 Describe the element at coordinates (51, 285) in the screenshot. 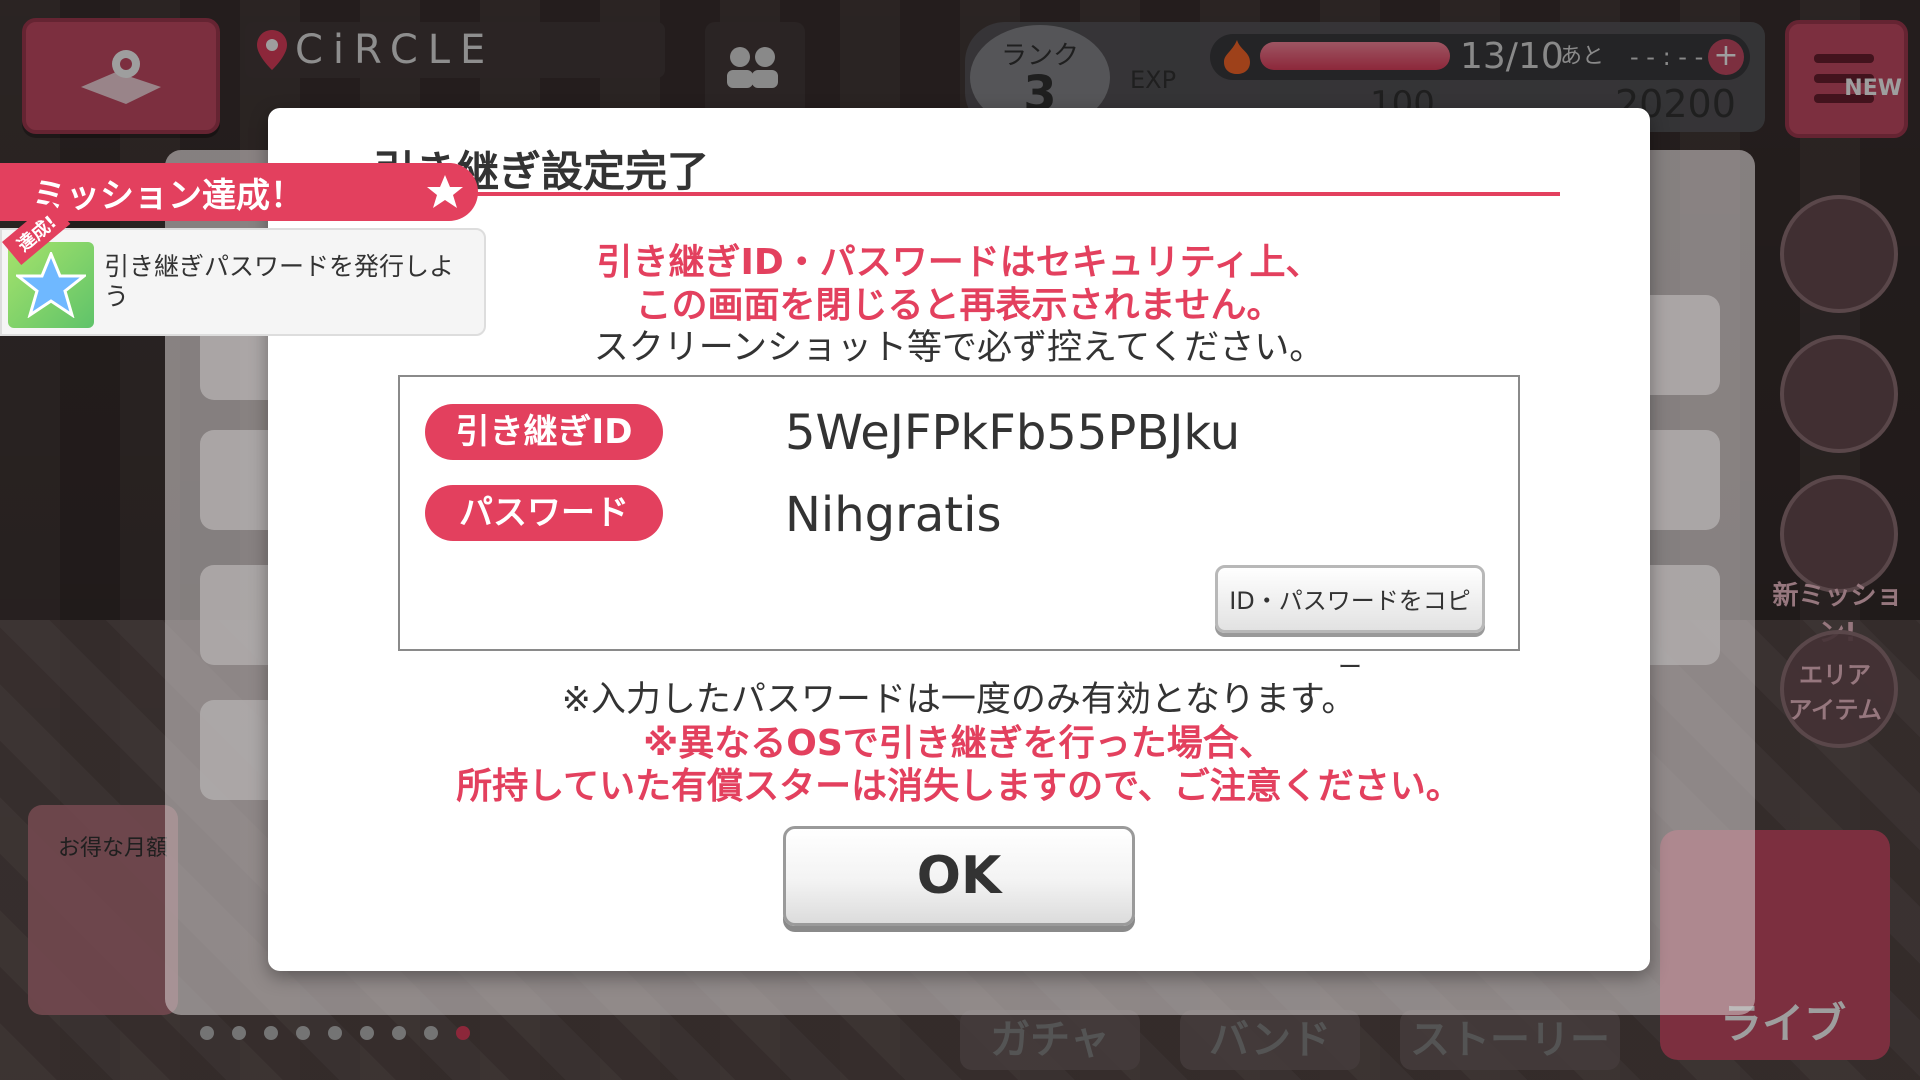

I see `star-badge-icon` at that location.